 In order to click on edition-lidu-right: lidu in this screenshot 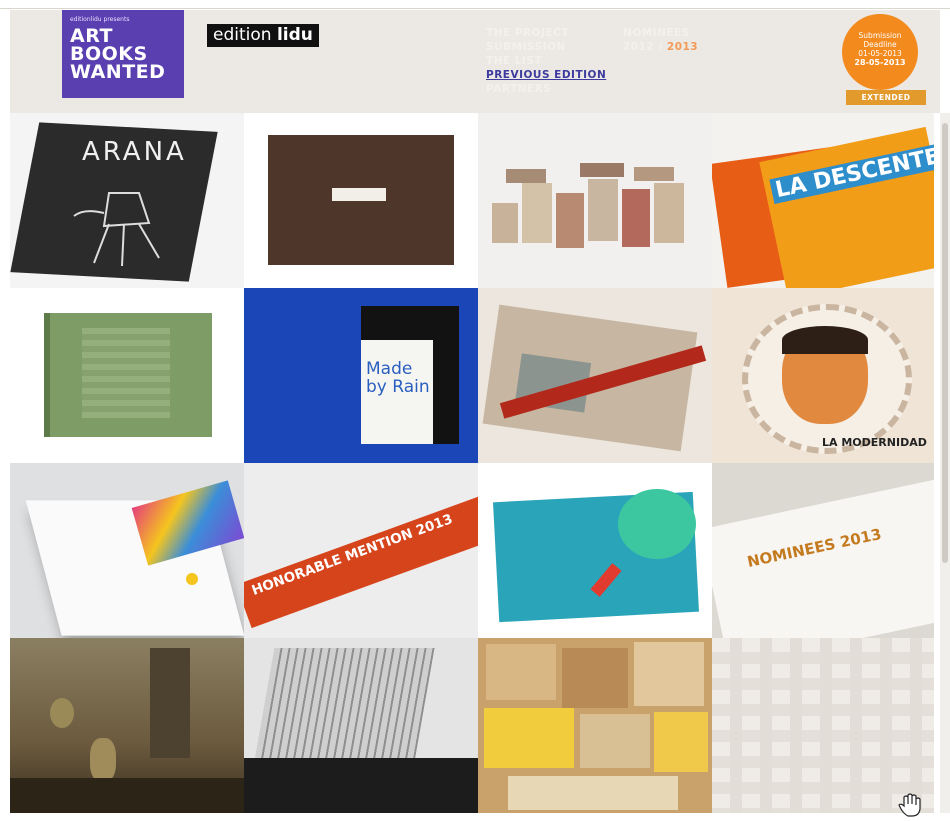, I will do `click(294, 35)`.